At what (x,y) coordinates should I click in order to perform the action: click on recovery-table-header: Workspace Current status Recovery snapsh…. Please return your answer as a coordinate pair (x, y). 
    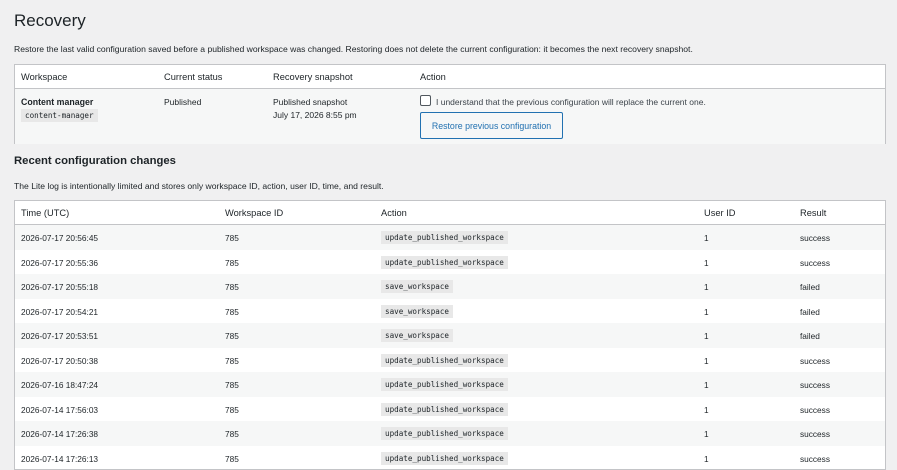
    Looking at the image, I should click on (450, 77).